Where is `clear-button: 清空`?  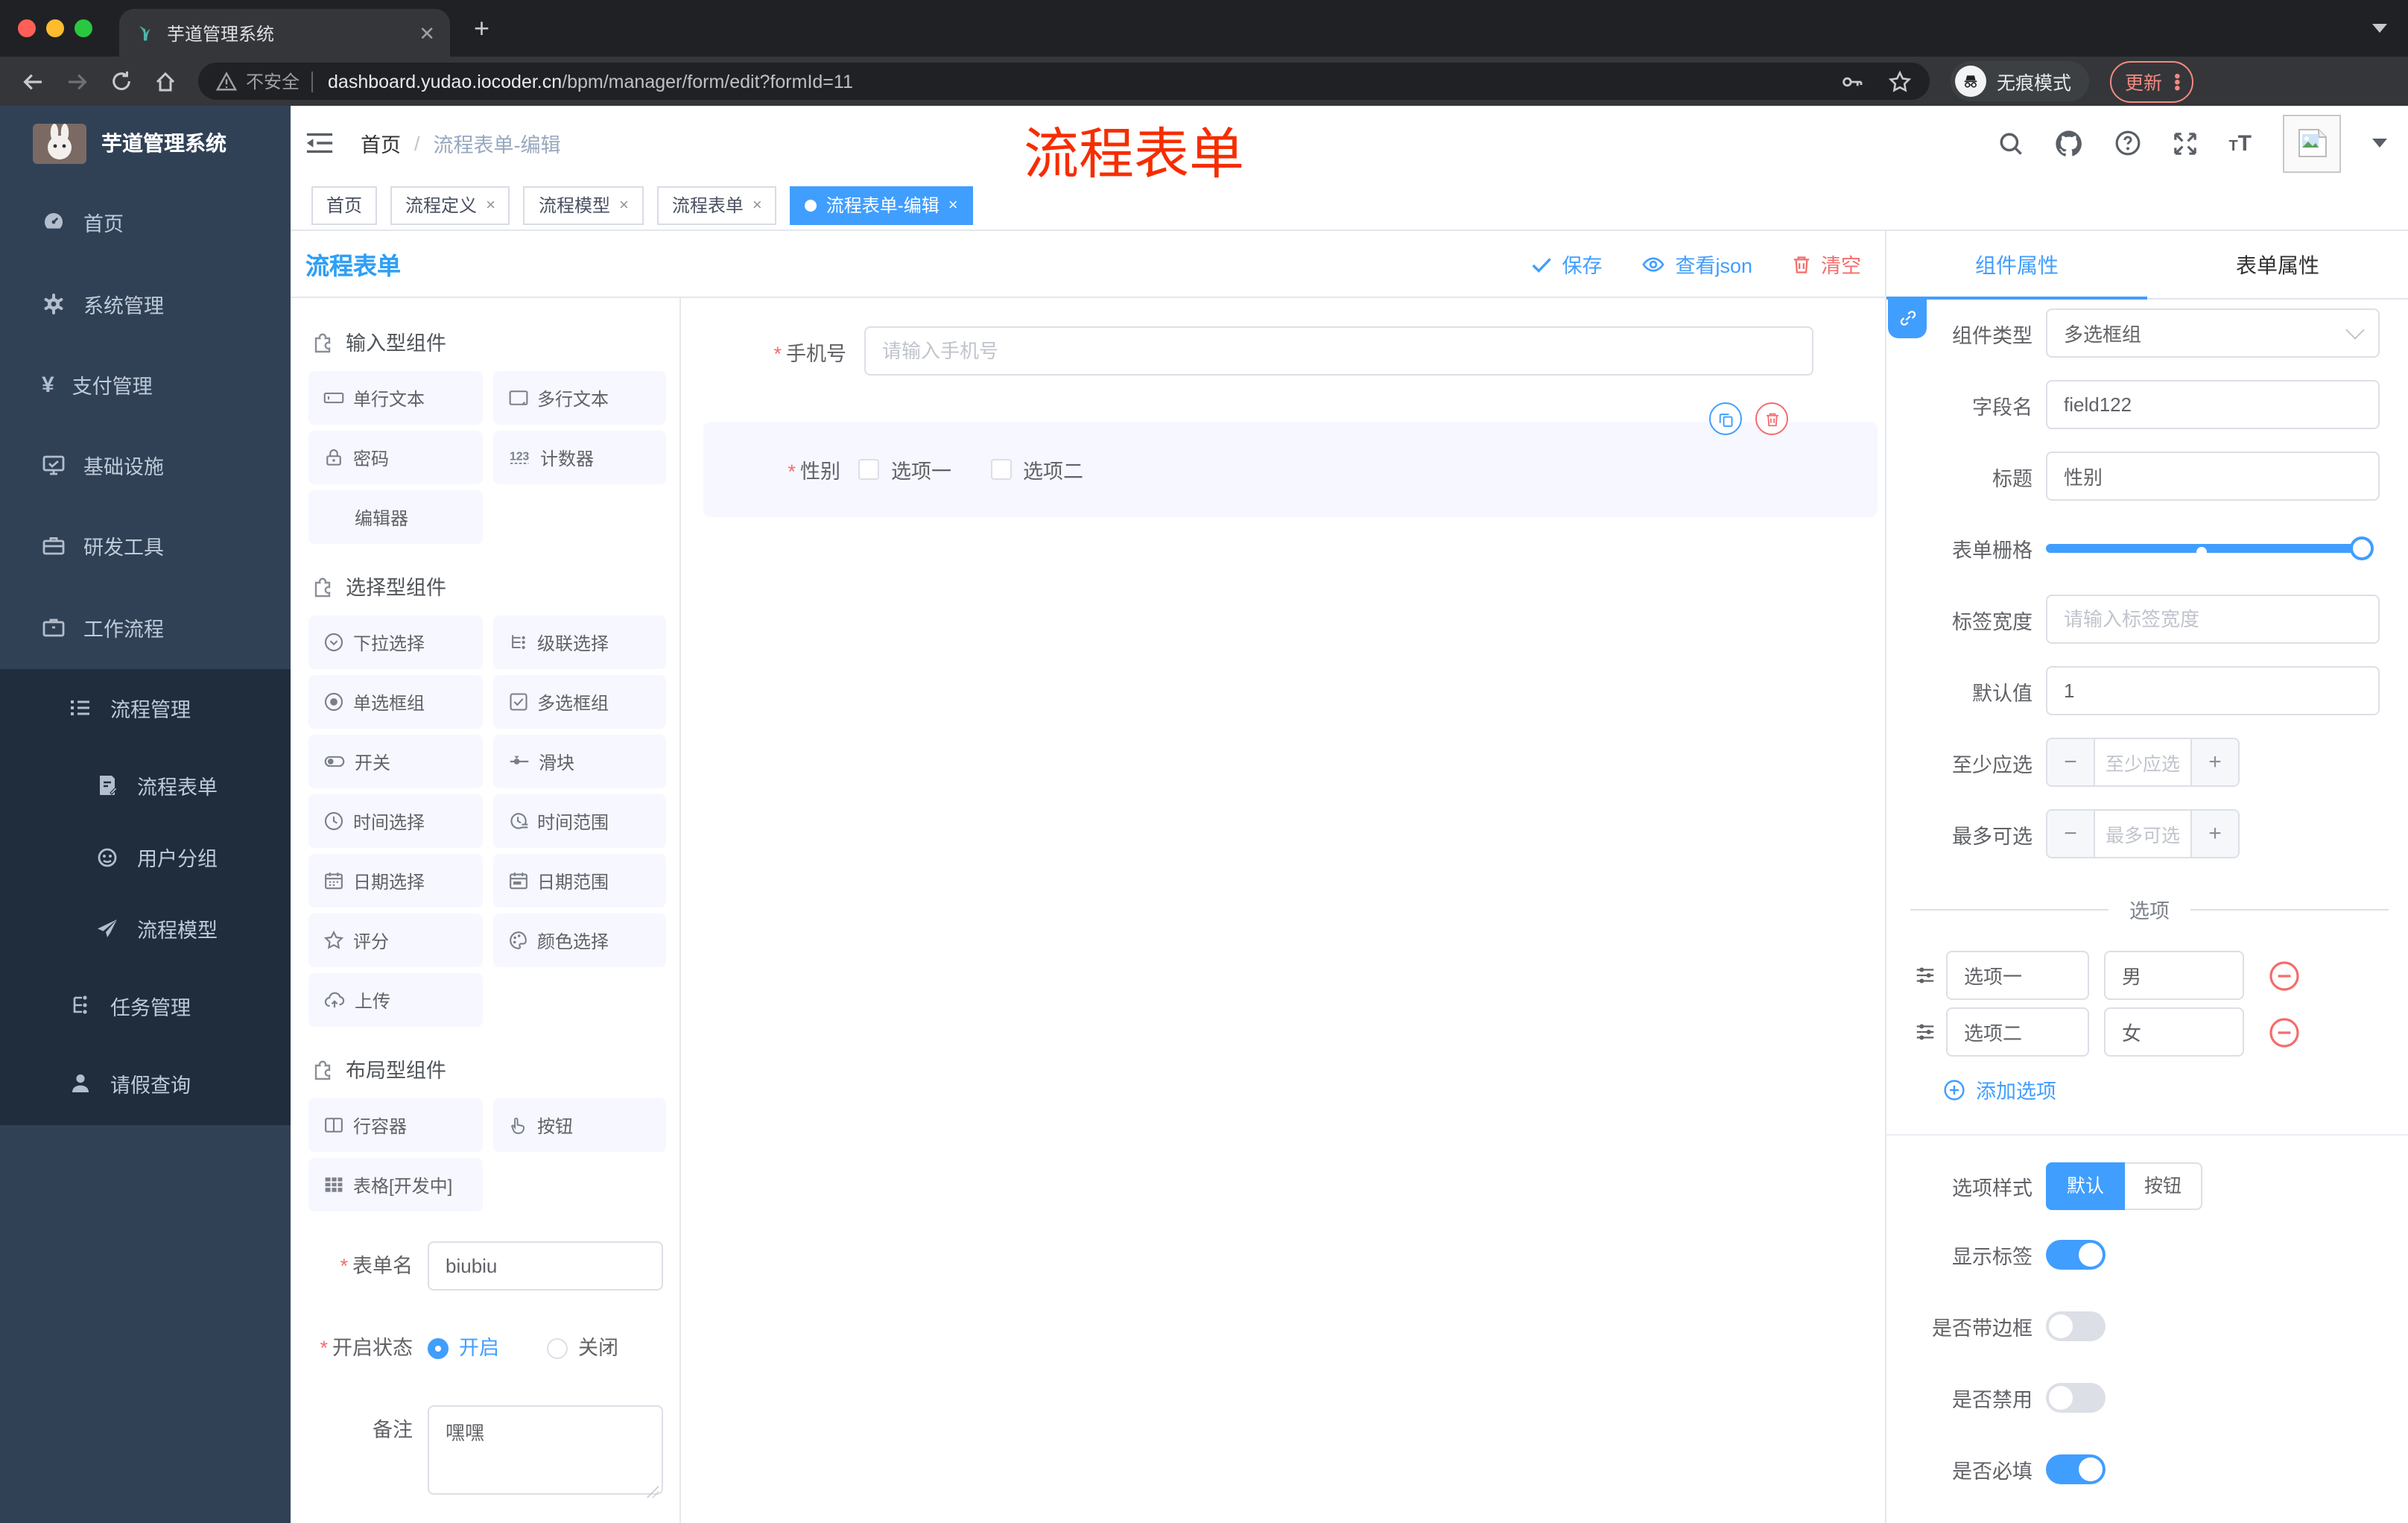
clear-button: 清空 is located at coordinates (1826, 264).